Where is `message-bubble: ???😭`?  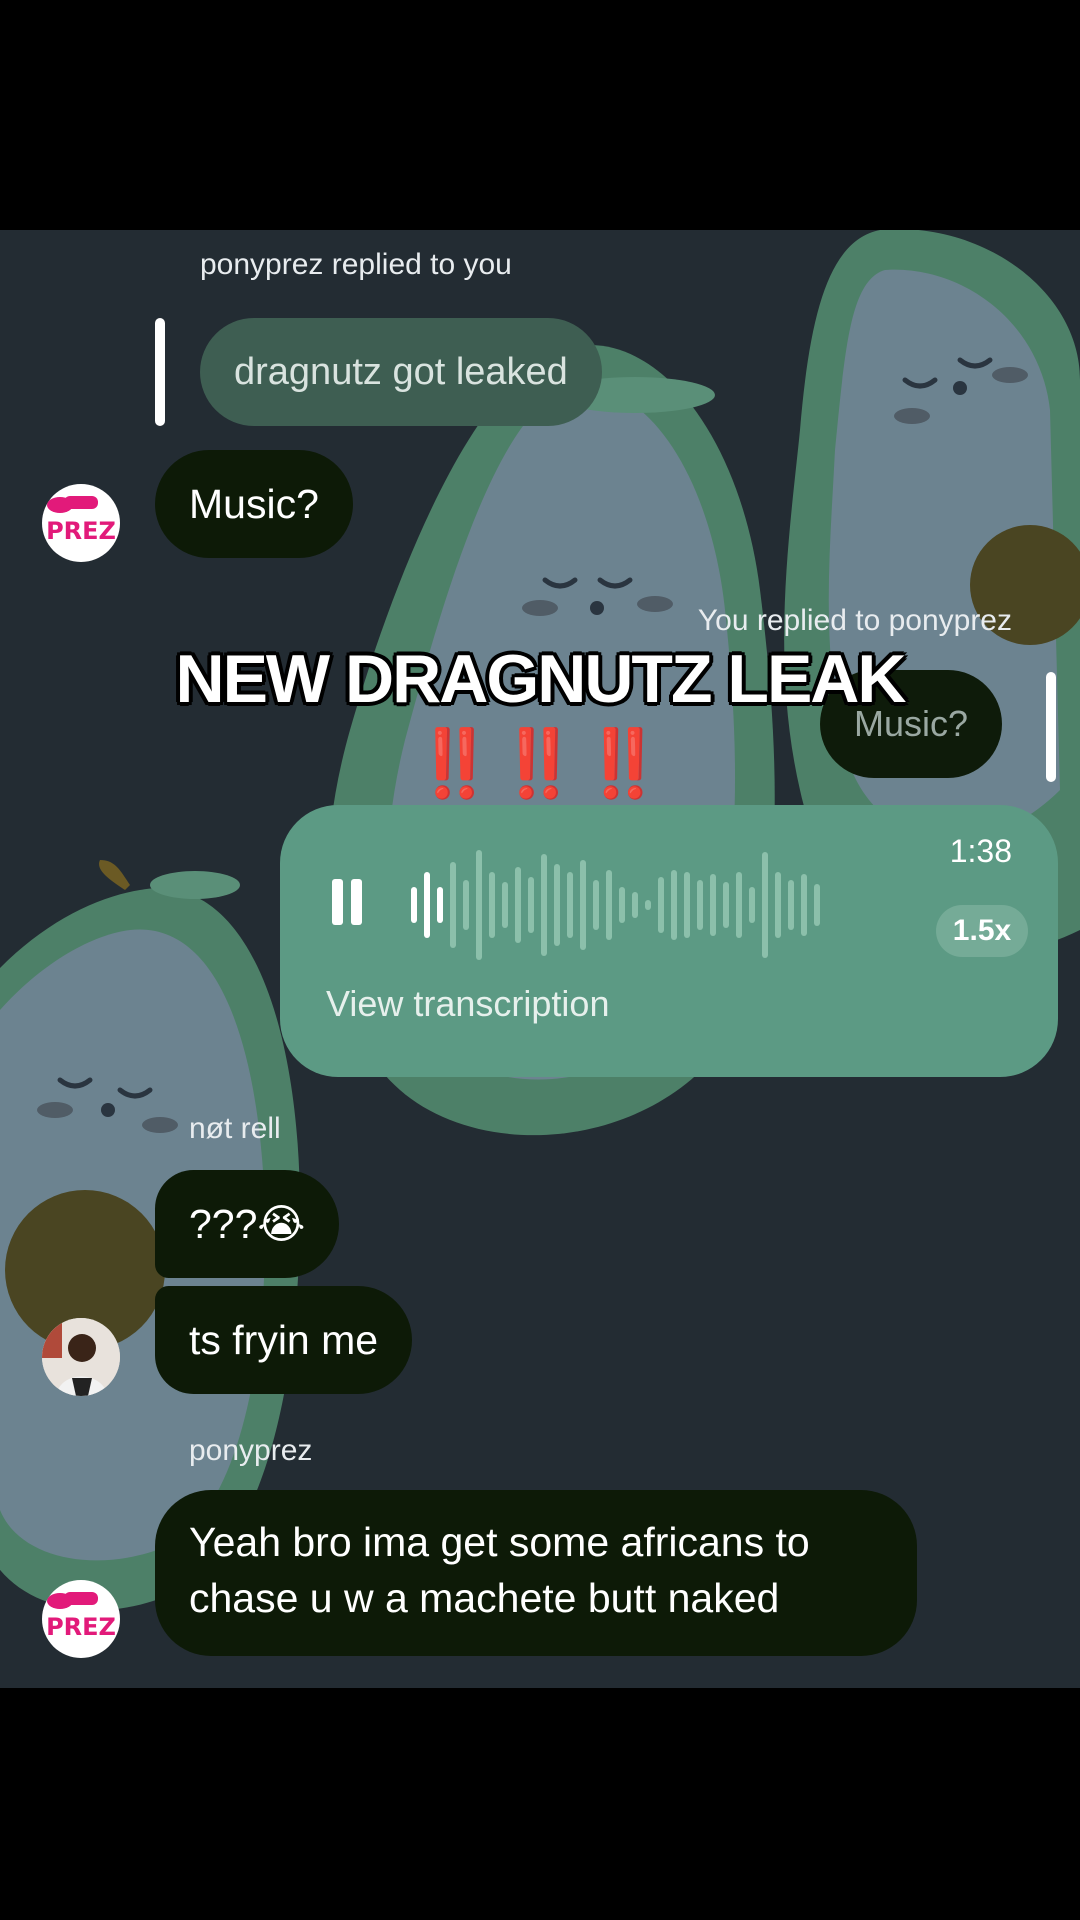
message-bubble: ???😭 is located at coordinates (247, 1224).